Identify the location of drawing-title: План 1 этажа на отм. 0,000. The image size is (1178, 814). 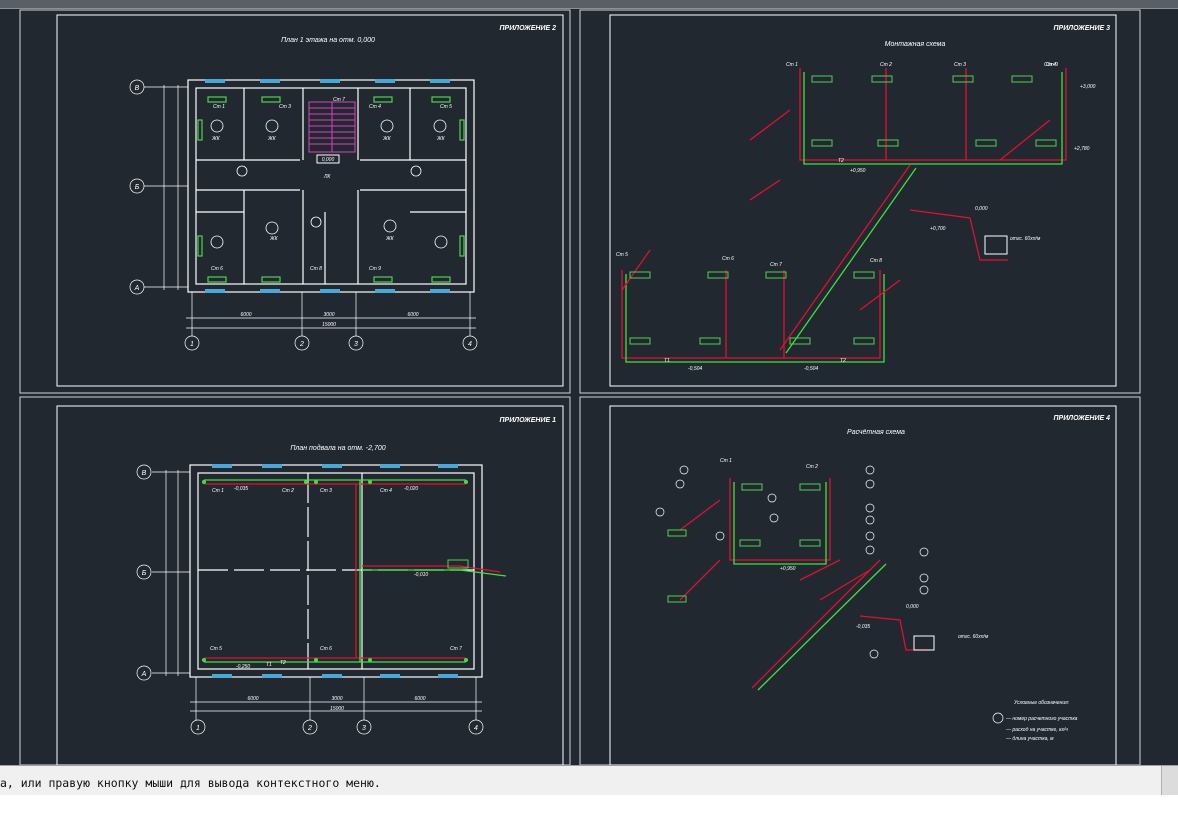
(328, 40).